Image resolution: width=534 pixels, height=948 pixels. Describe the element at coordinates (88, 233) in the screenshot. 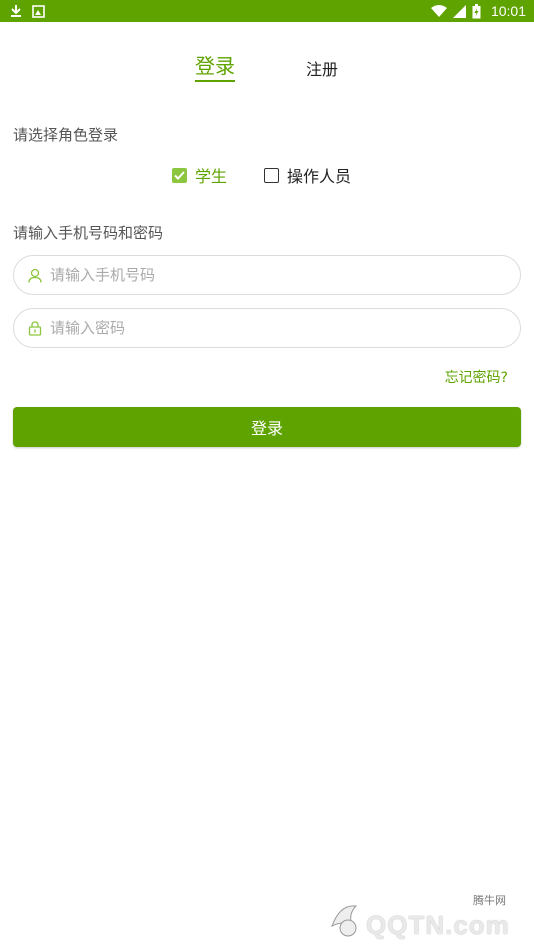

I see `credentials-section-label: 请输入手机号码和密码` at that location.